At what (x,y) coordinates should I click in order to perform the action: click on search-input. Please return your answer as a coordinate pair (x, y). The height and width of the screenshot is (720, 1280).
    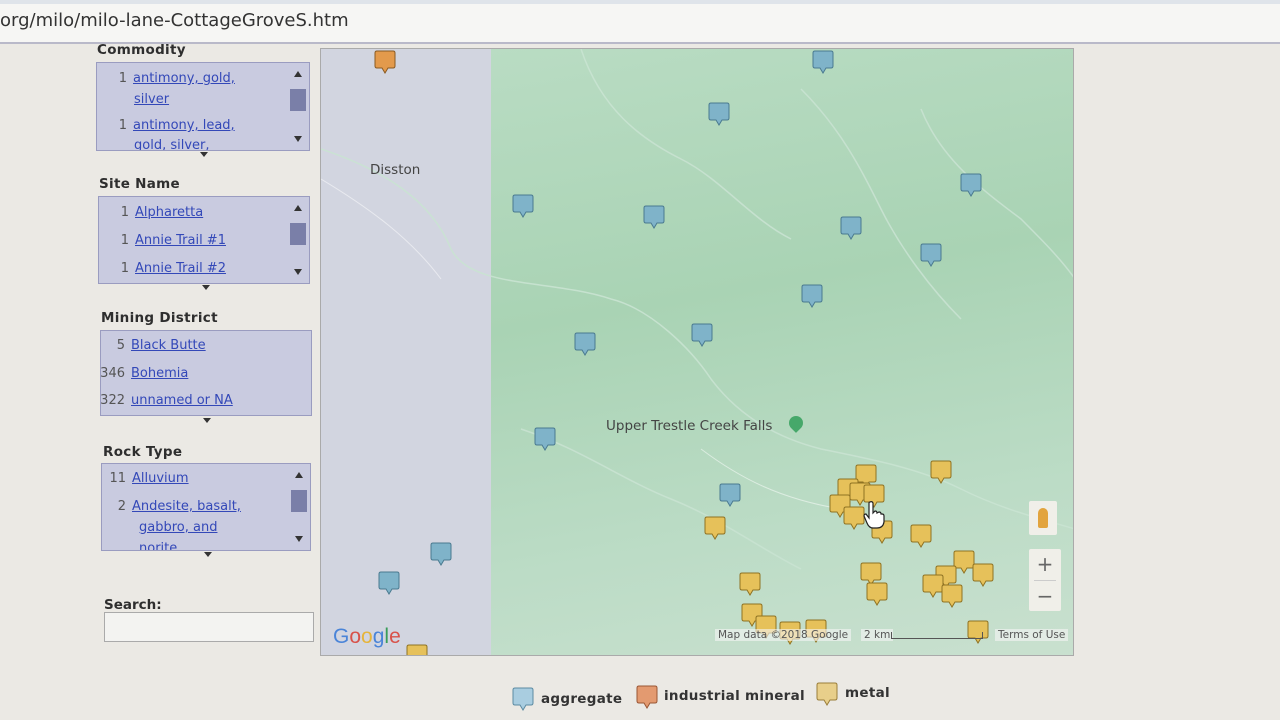
    Looking at the image, I should click on (209, 627).